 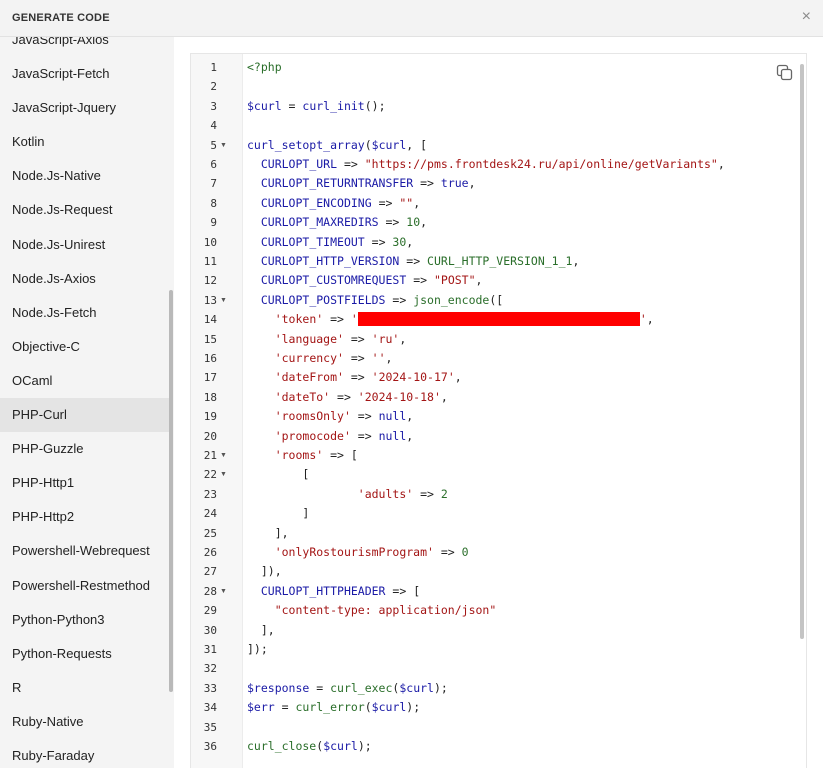 What do you see at coordinates (171, 491) in the screenshot?
I see `sidebar-scrollbar` at bounding box center [171, 491].